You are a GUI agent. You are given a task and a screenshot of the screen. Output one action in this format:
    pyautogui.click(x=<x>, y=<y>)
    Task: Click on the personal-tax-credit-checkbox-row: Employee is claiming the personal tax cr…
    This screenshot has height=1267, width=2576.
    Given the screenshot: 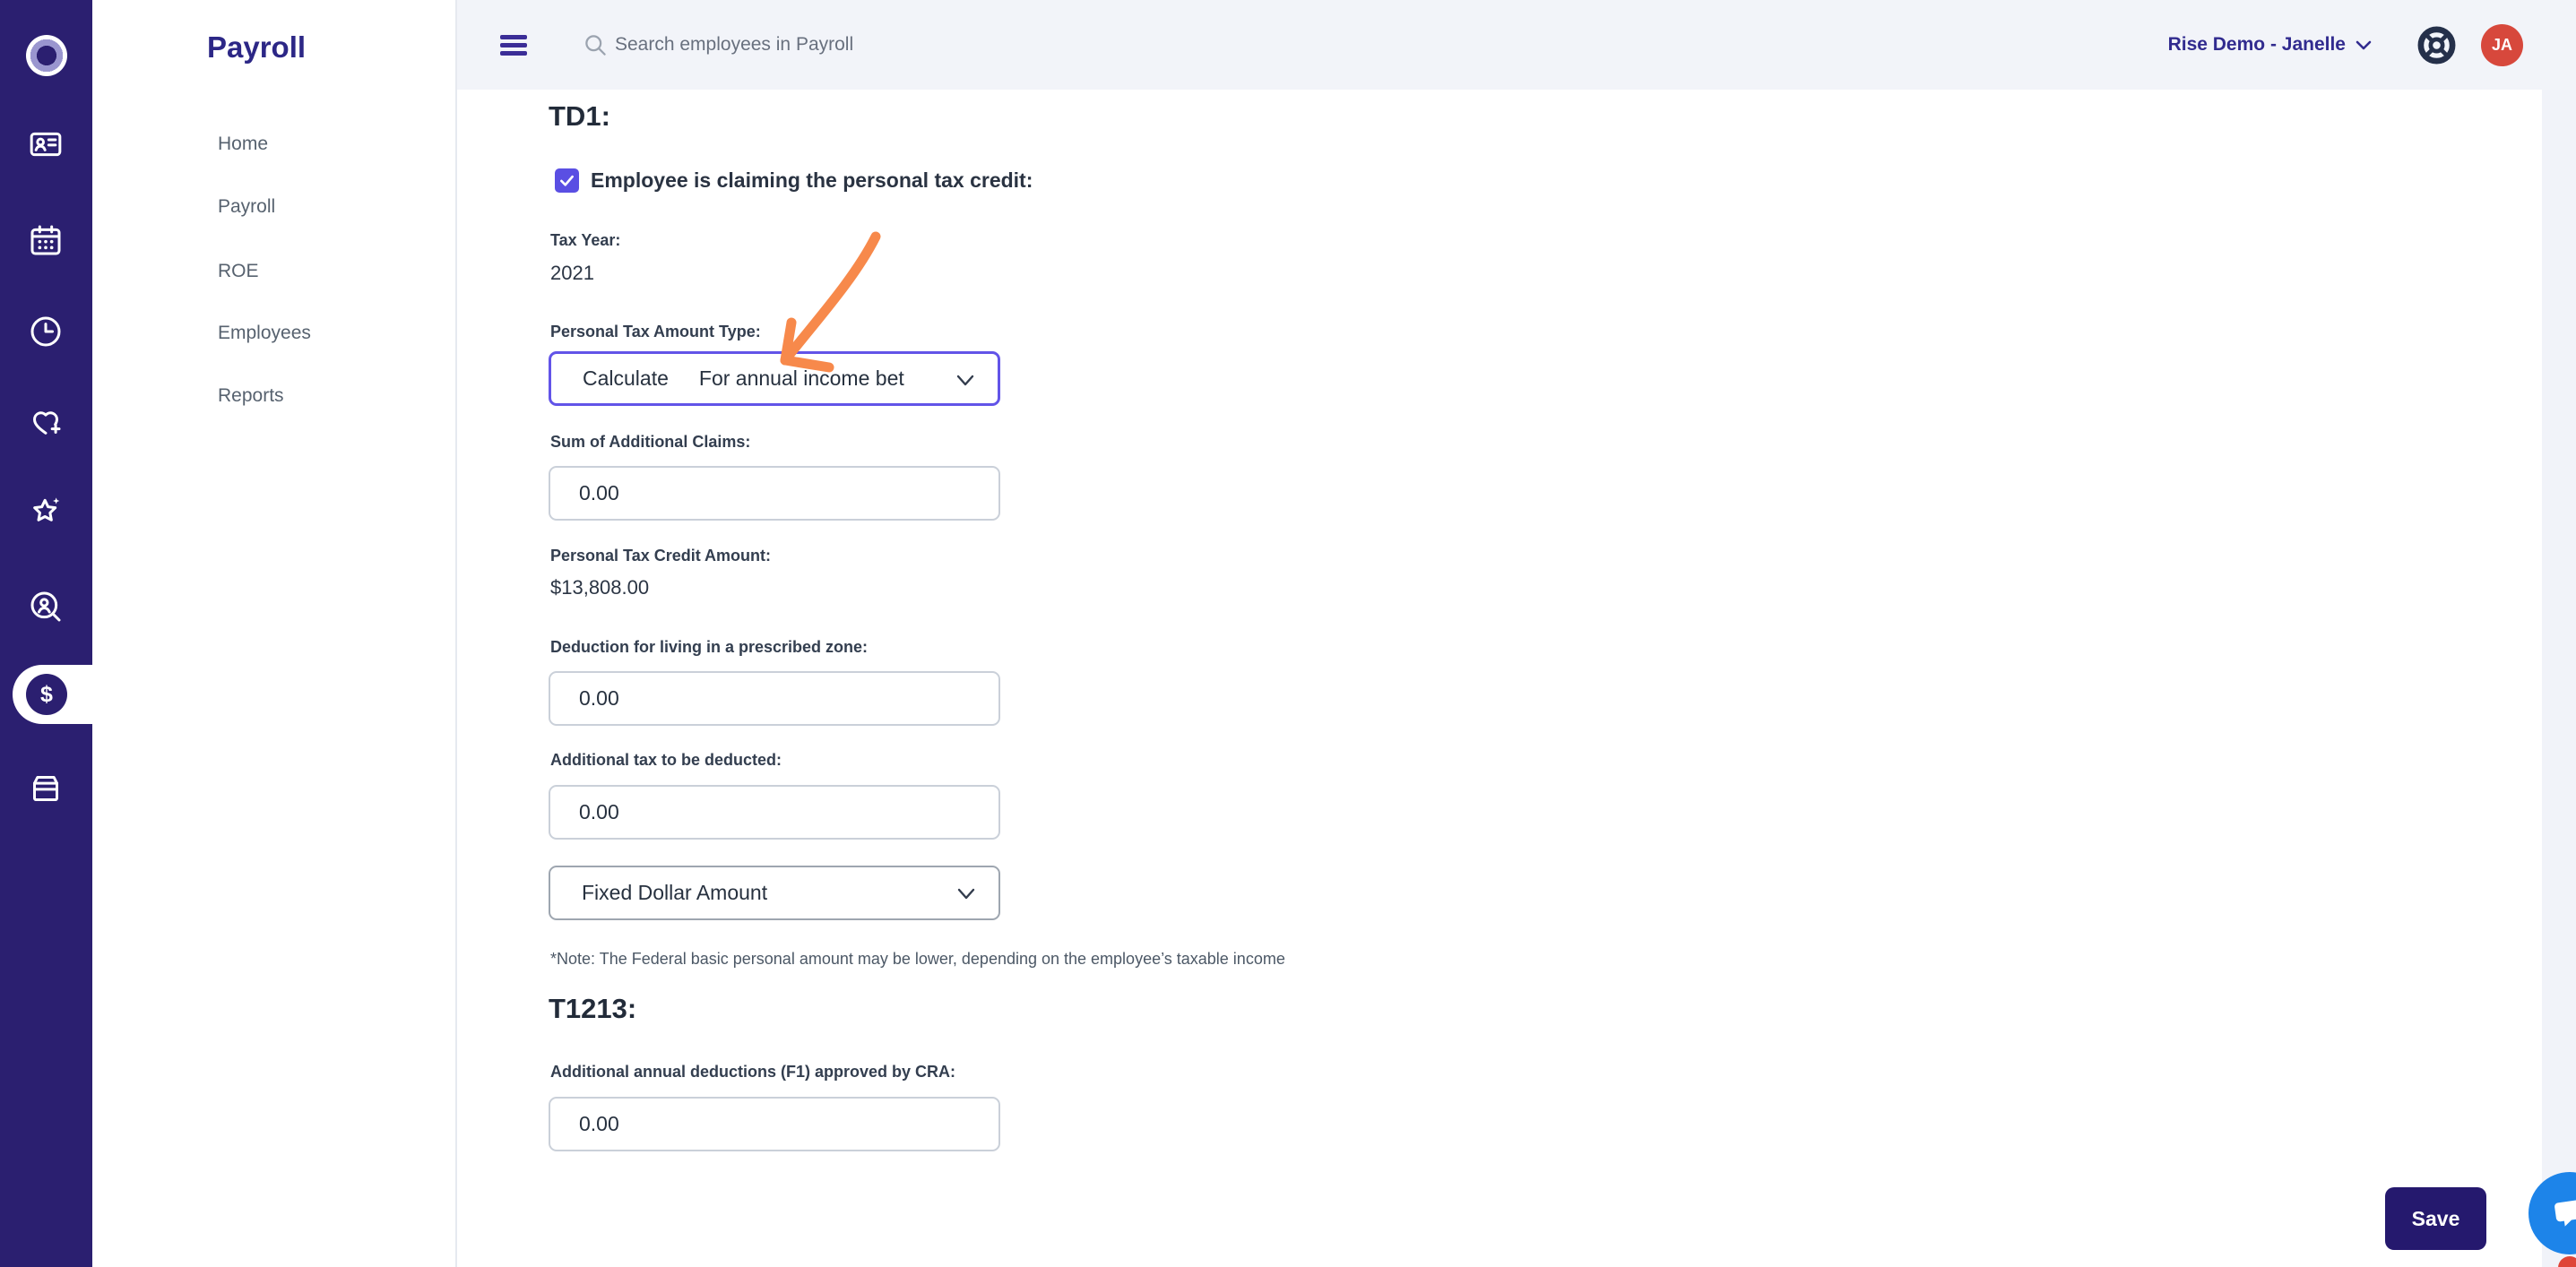 What is the action you would take?
    pyautogui.click(x=794, y=180)
    